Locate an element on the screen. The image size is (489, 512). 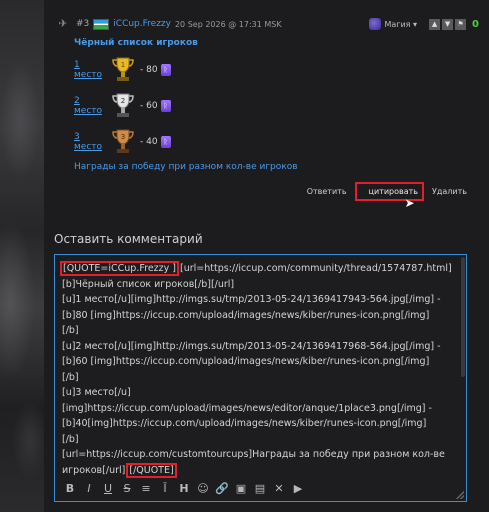
thumbs-down-icon: ▼ is located at coordinates (448, 24).